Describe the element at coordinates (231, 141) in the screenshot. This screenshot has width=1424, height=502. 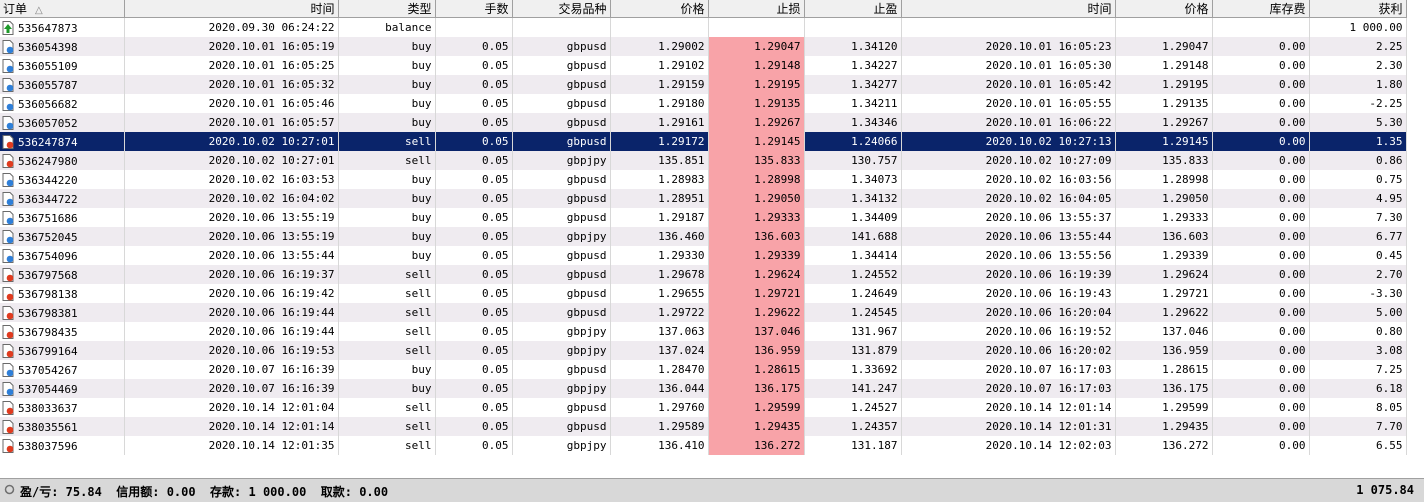
I see `cell-open-time: 2020.10.02 10:27:01` at that location.